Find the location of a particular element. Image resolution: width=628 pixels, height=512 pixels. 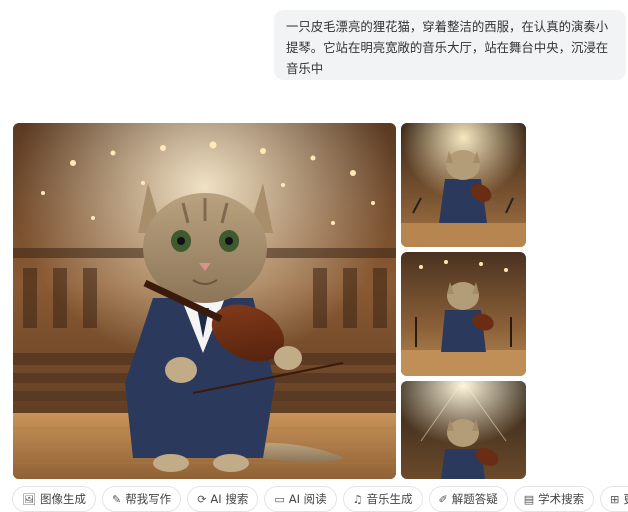

music-generation-label: 音乐生成 is located at coordinates (389, 499).